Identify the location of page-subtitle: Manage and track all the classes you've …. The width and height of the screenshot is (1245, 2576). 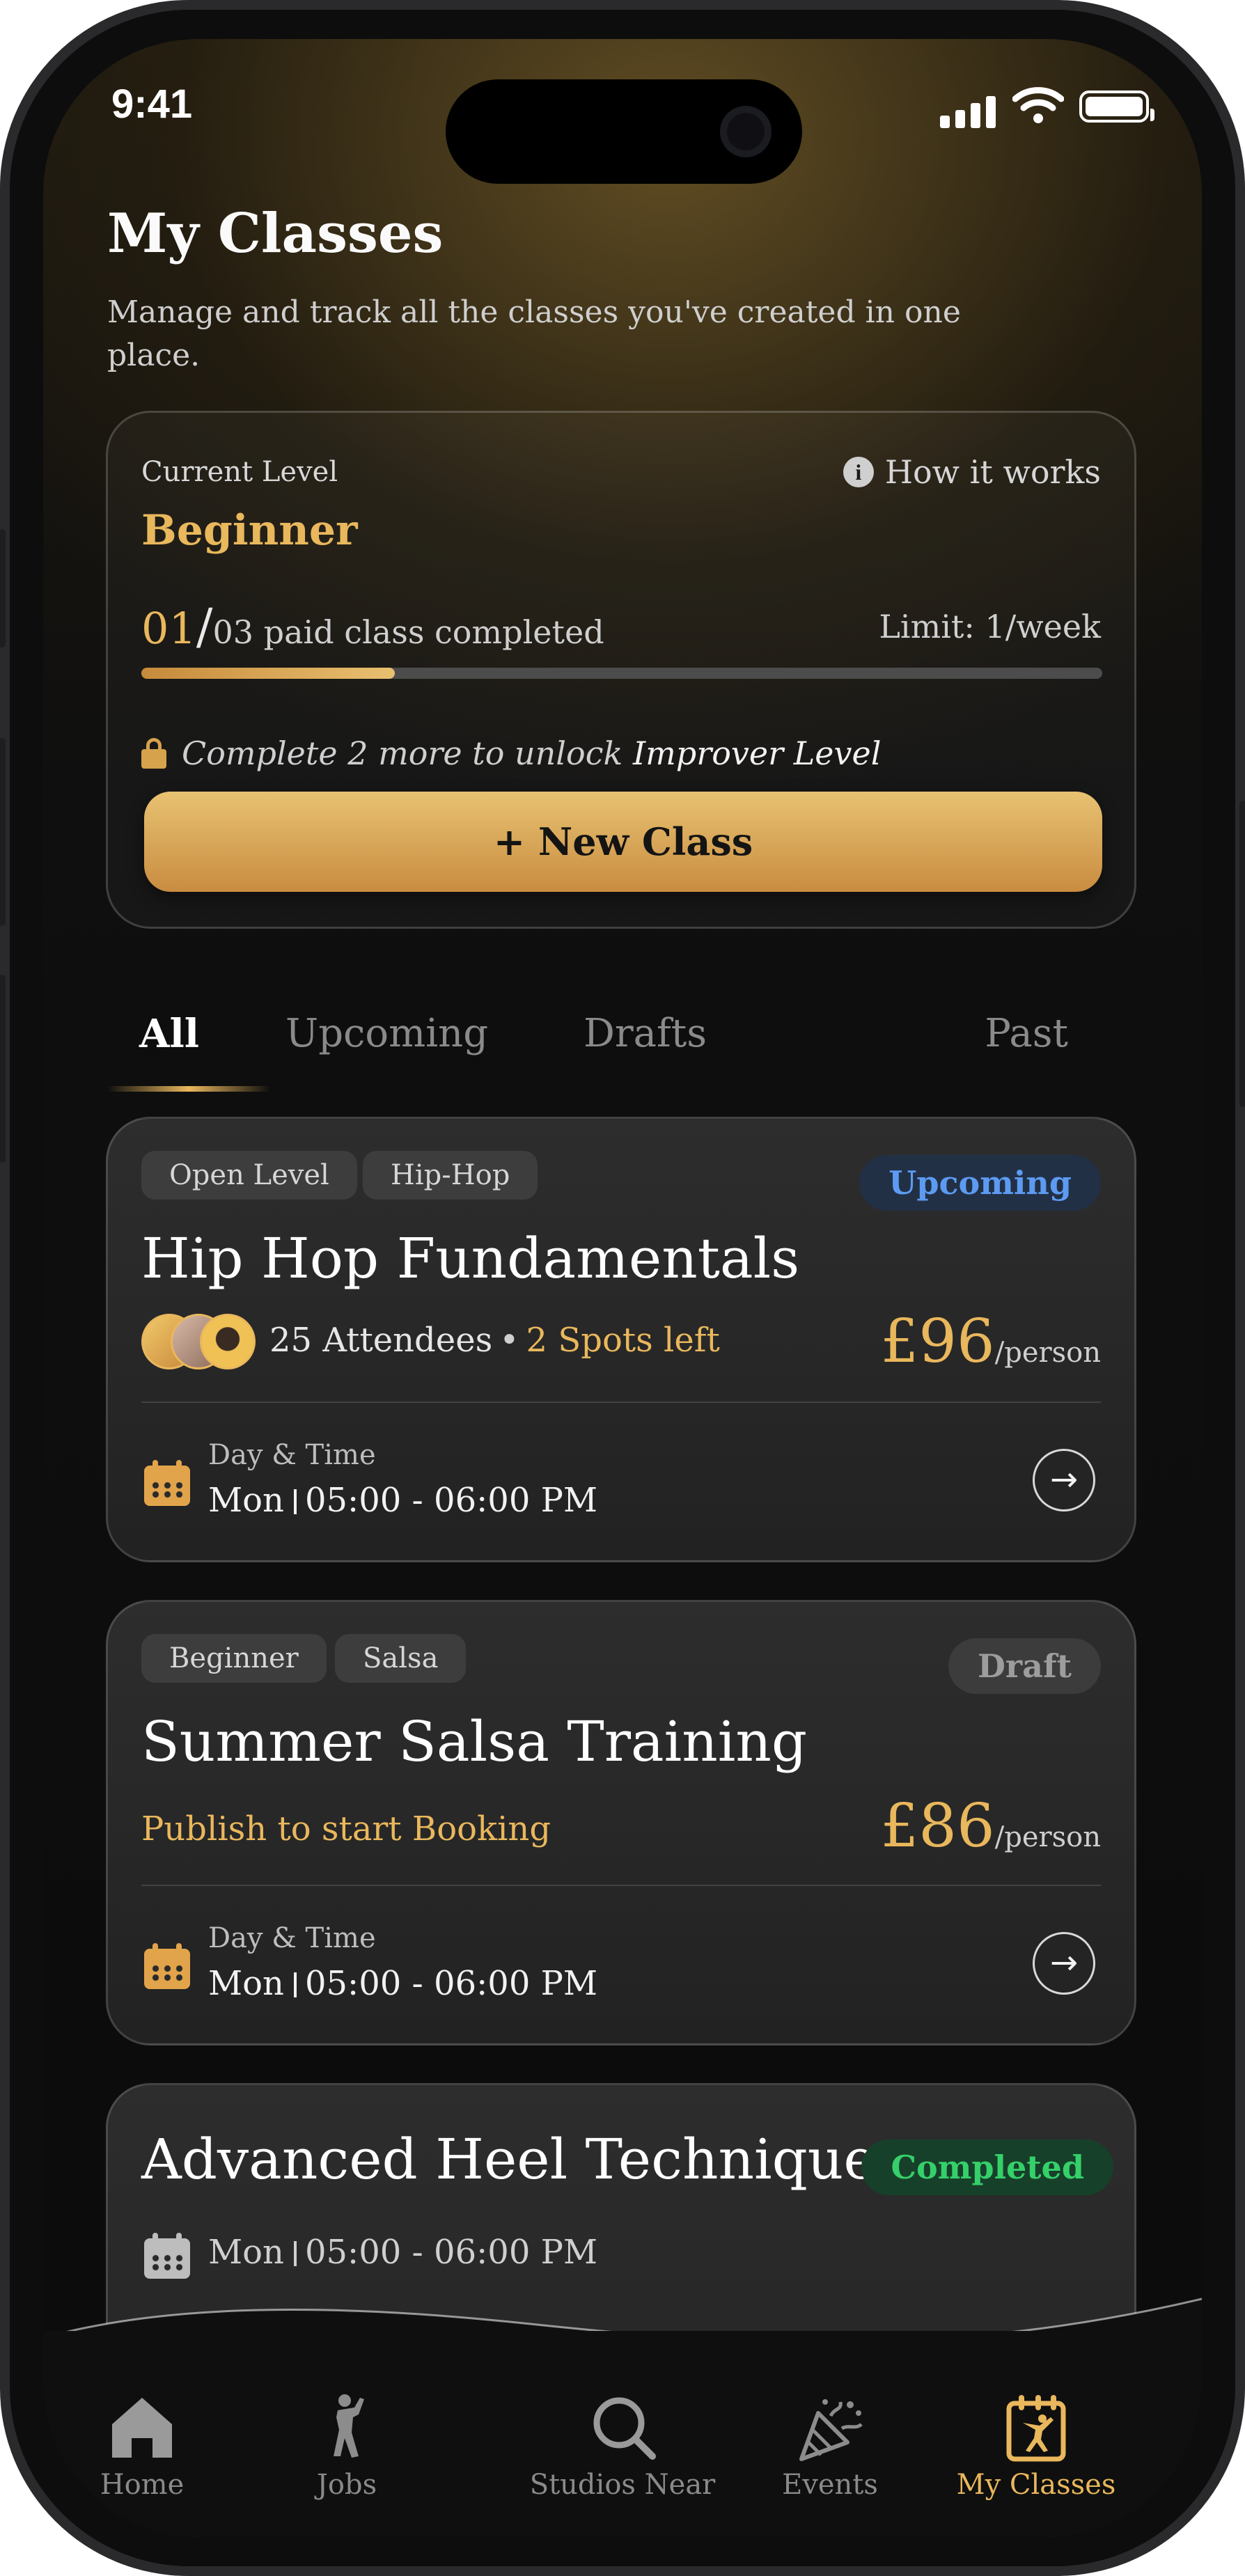
(534, 333).